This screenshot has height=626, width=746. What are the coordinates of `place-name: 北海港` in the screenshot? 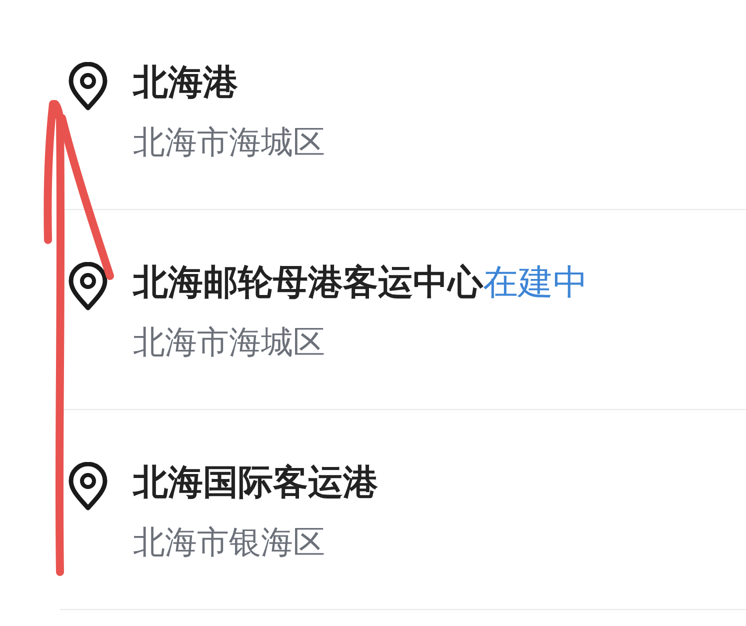 It's located at (185, 83).